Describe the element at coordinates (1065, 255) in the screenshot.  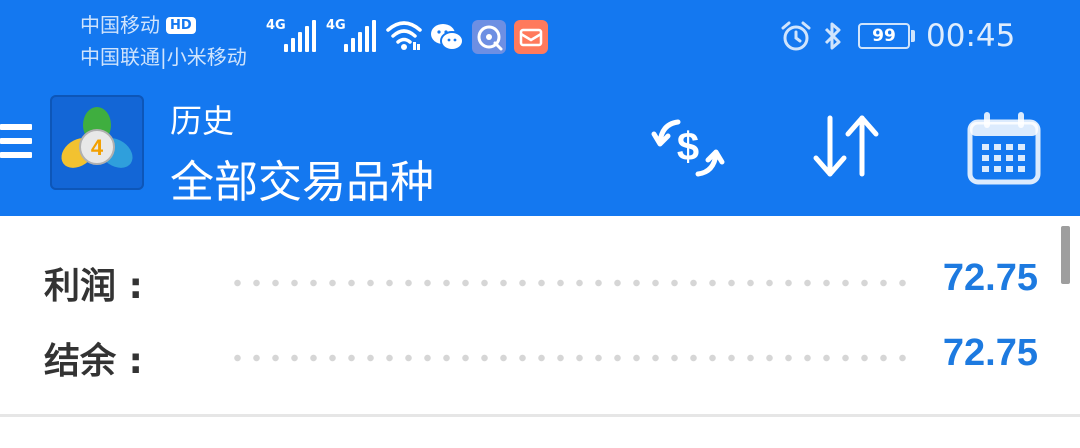
I see `scrollbar` at that location.